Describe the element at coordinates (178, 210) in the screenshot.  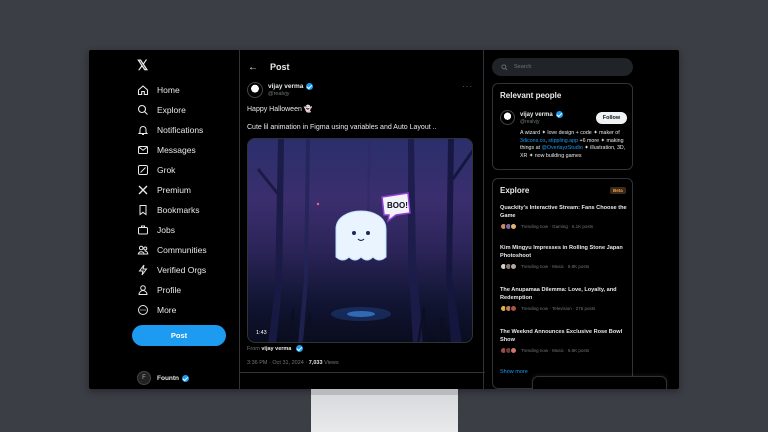
I see `sidebar-item-label: Bookmarks` at that location.